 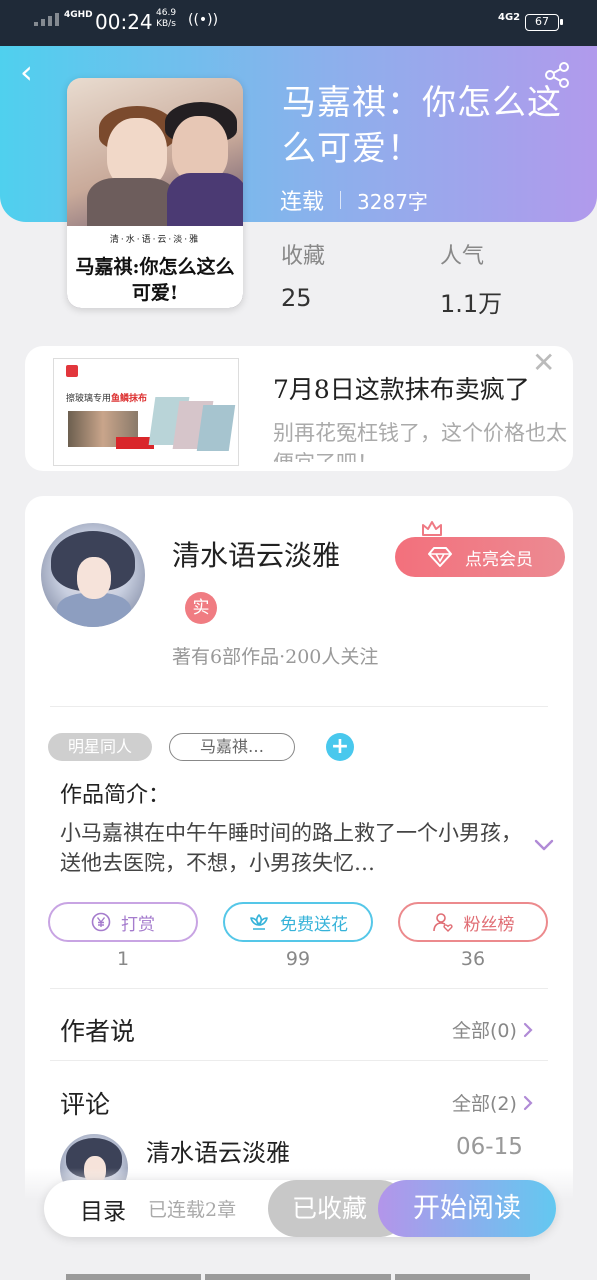 What do you see at coordinates (442, 922) in the screenshot?
I see `user-heart-icon` at bounding box center [442, 922].